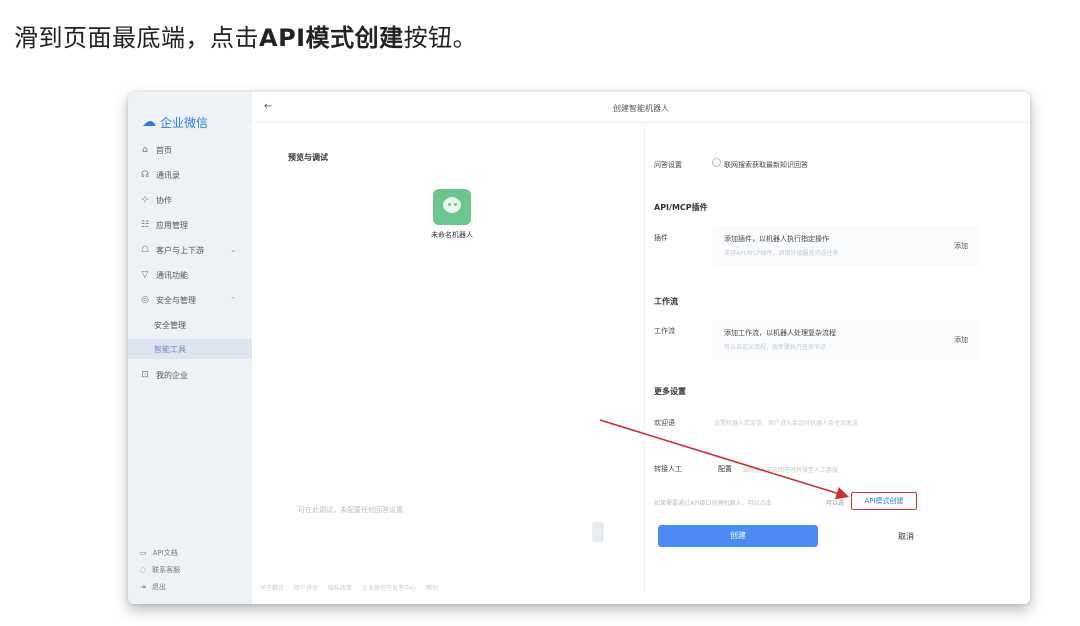  I want to click on cancel-button: 取消, so click(906, 536).